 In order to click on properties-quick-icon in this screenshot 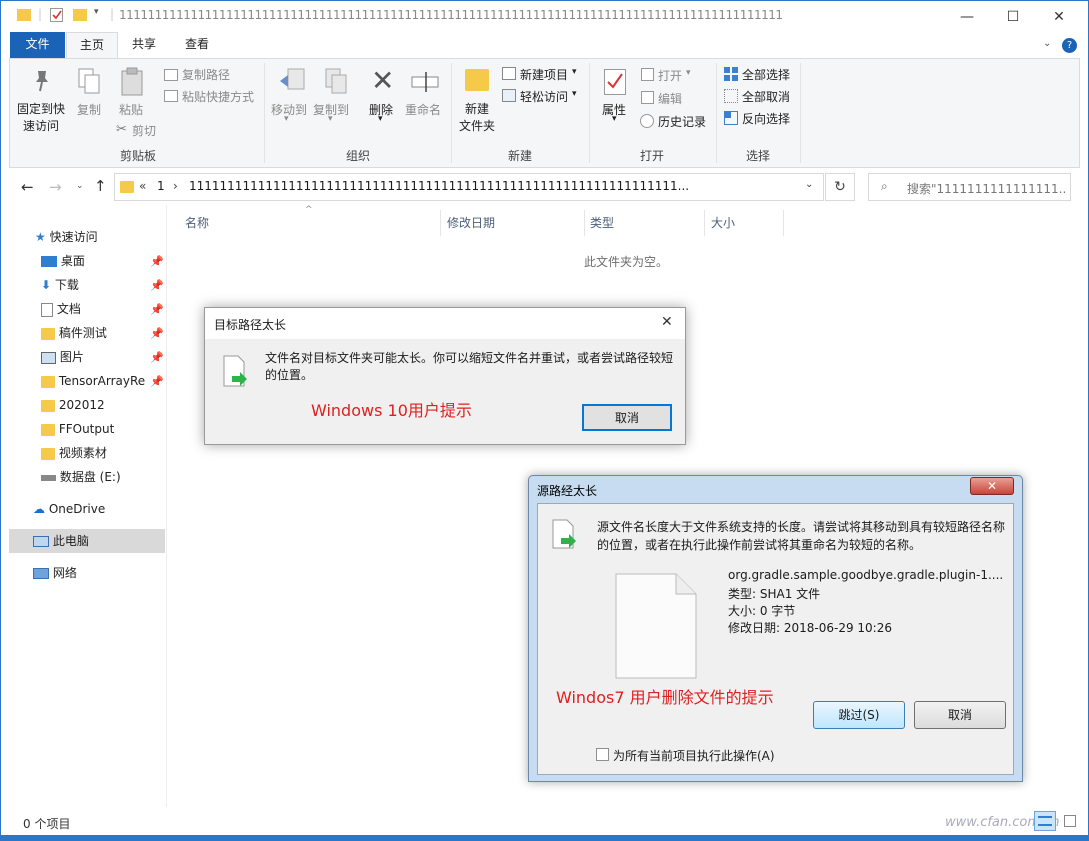, I will do `click(56, 15)`.